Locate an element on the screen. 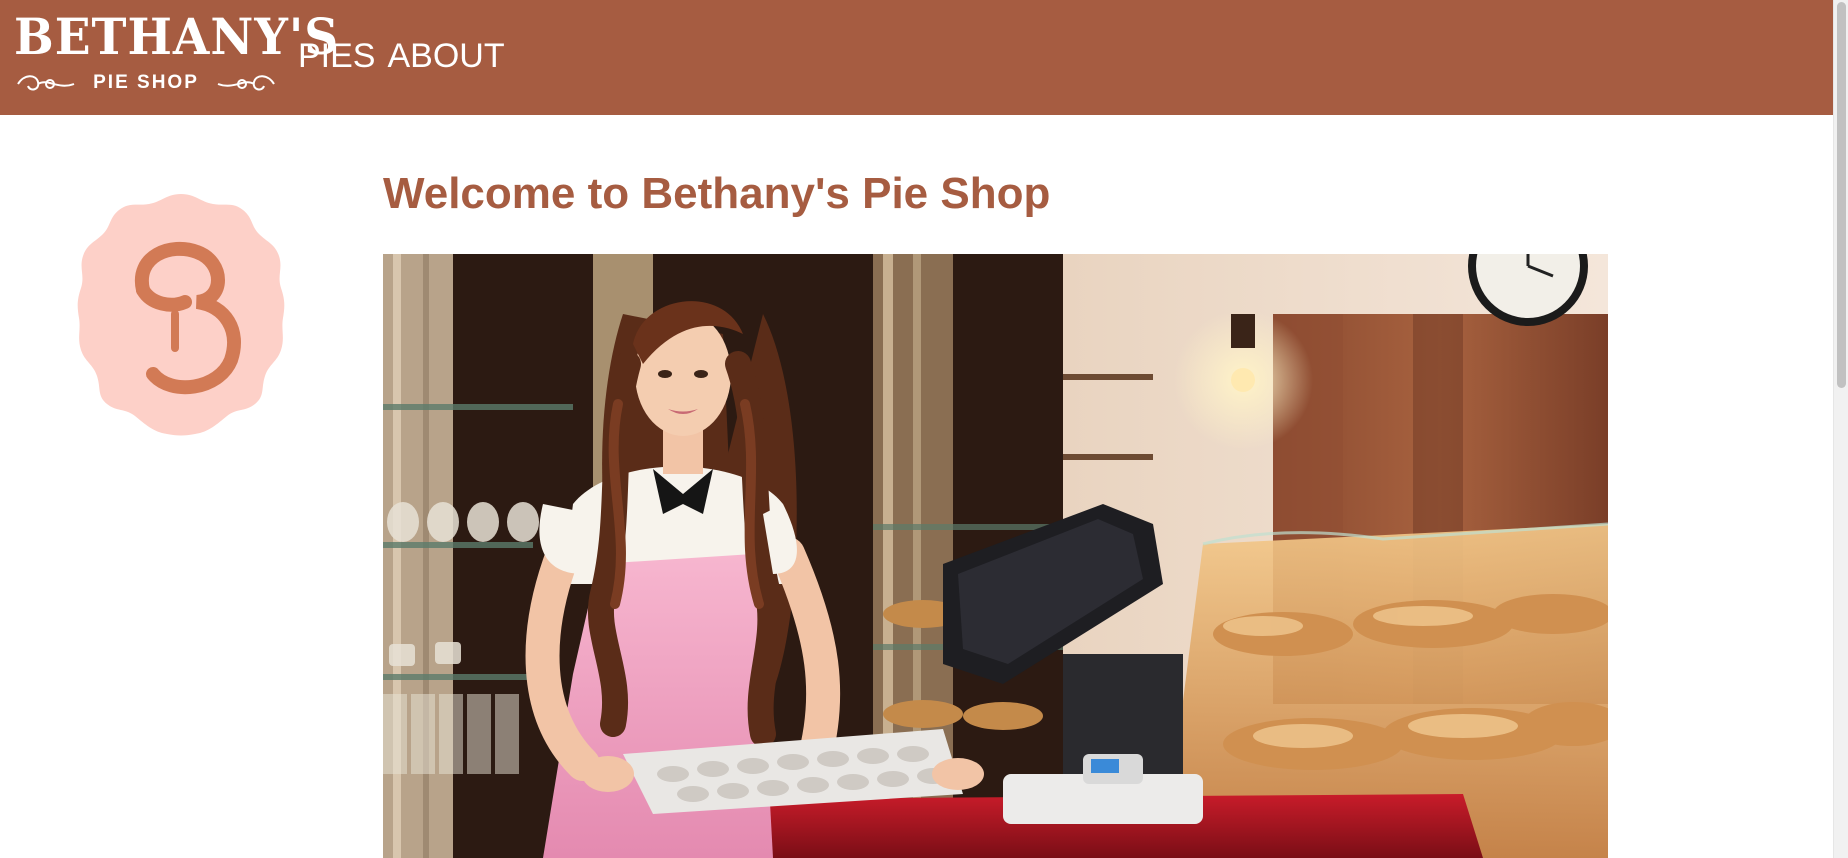 The width and height of the screenshot is (1848, 858). page-scrollbar is located at coordinates (1840, 429).